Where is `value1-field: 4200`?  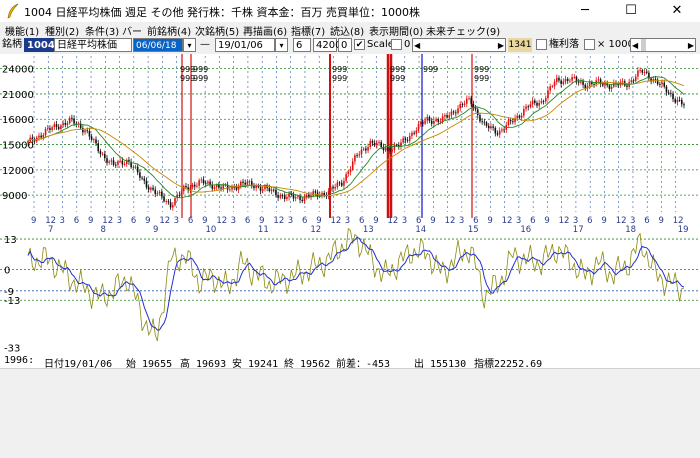 value1-field: 4200 is located at coordinates (327, 45).